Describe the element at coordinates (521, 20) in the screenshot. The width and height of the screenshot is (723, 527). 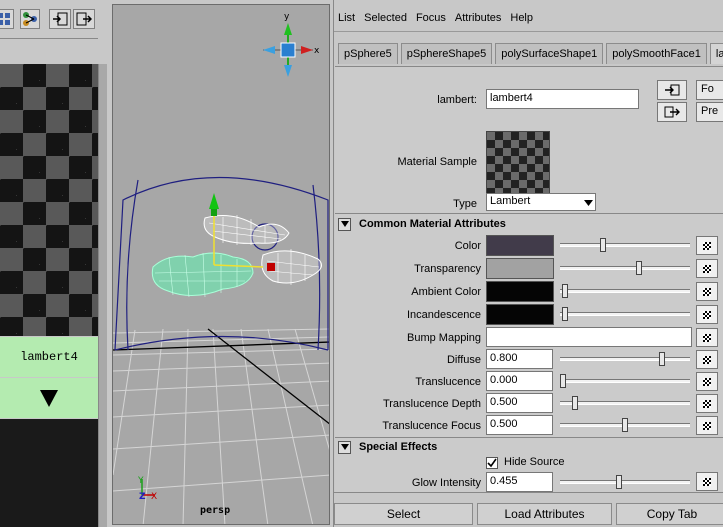
I see `menu-help: Help` at that location.